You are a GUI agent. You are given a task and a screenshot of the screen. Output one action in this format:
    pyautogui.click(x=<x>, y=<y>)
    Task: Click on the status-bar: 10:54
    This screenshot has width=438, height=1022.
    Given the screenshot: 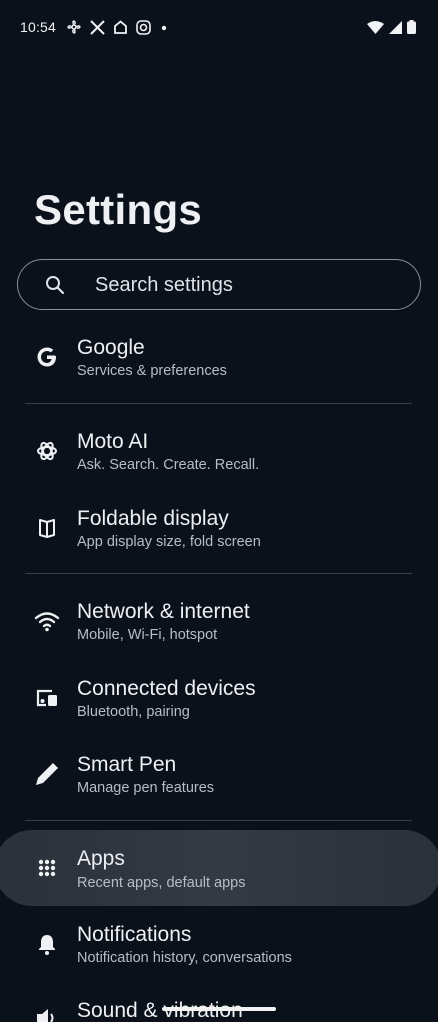 What is the action you would take?
    pyautogui.click(x=219, y=28)
    